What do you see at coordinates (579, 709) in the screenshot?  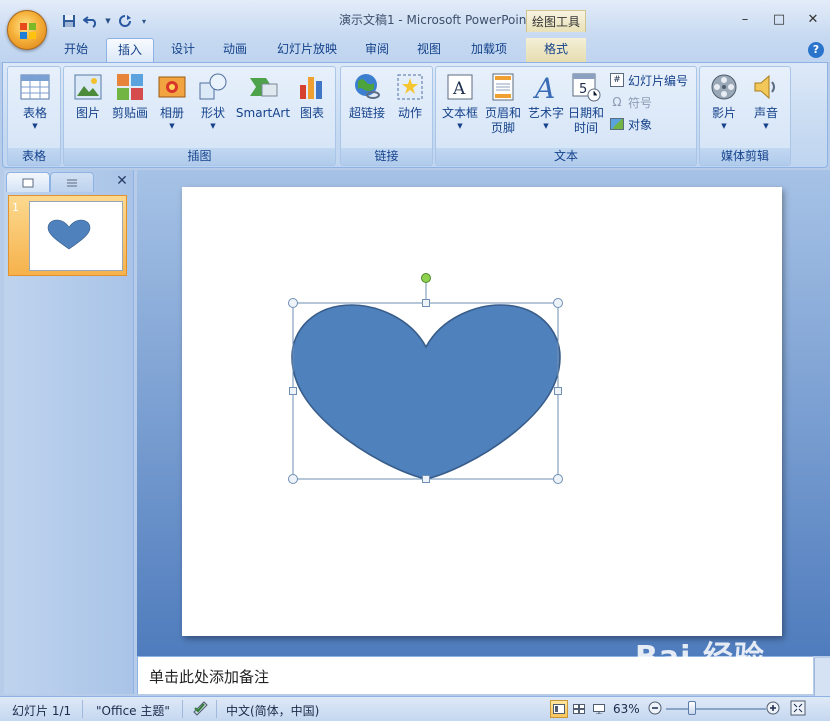 I see `slide-sorter-button` at bounding box center [579, 709].